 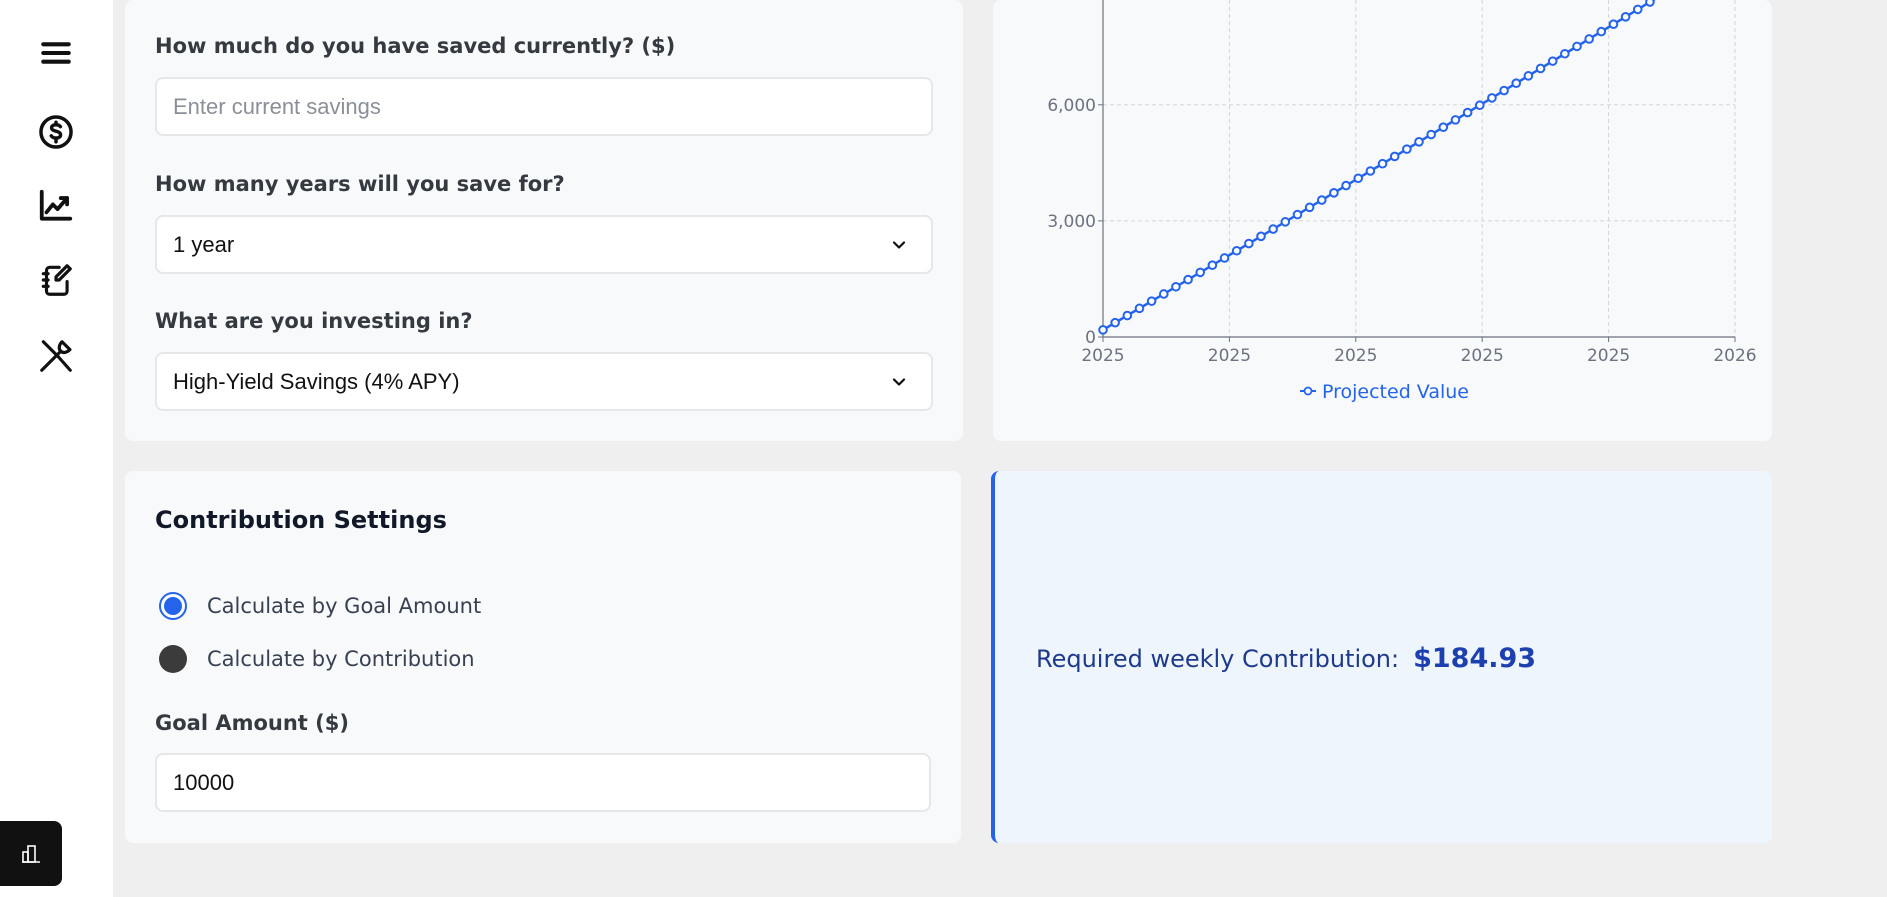 What do you see at coordinates (1395, 392) in the screenshot?
I see `legend-label: Projected Value` at bounding box center [1395, 392].